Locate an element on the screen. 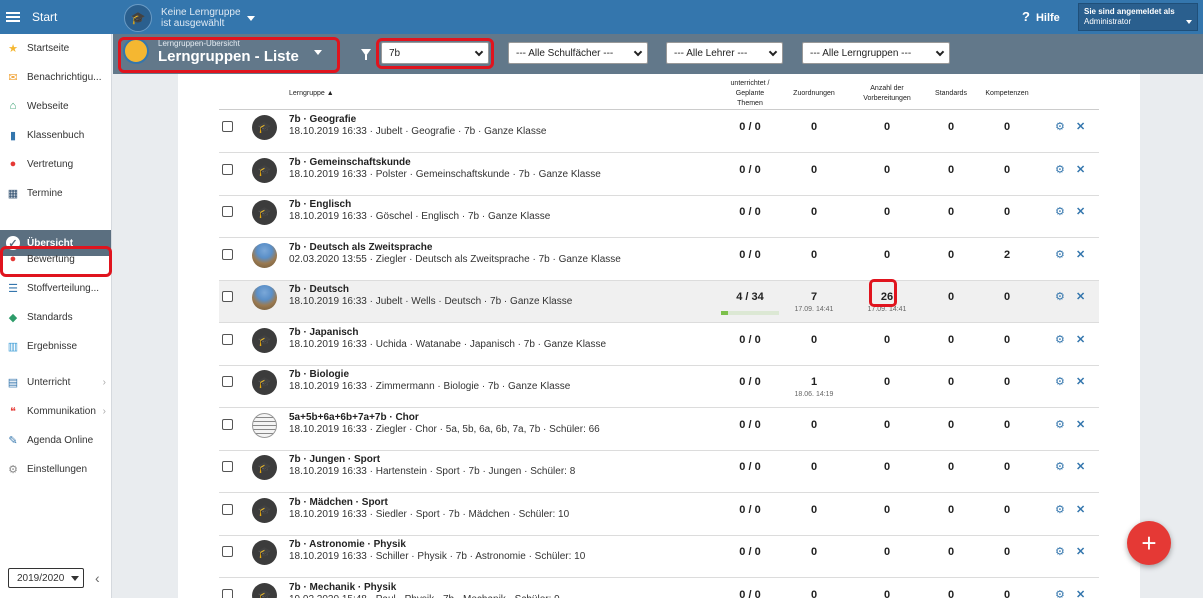 Image resolution: width=1203 pixels, height=598 pixels. school-year-select: 2019/2020 is located at coordinates (46, 578).